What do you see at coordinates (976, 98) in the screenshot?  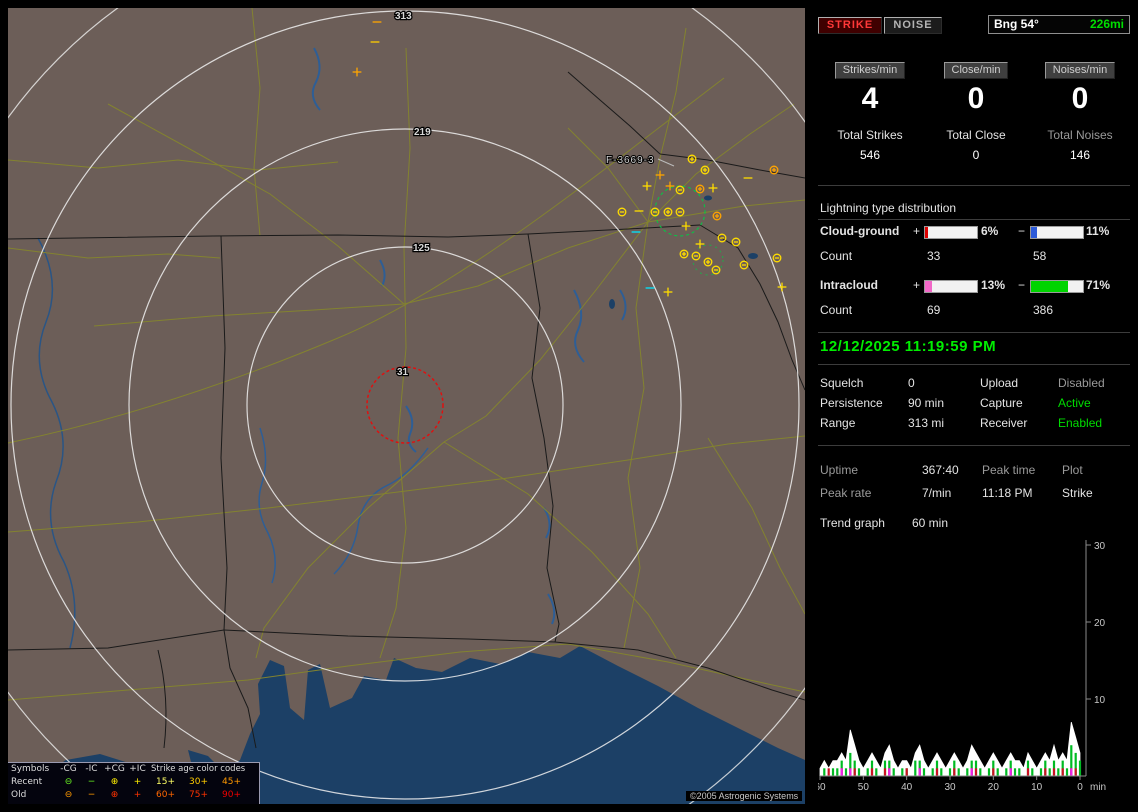 I see `close-per-min-value: 0` at bounding box center [976, 98].